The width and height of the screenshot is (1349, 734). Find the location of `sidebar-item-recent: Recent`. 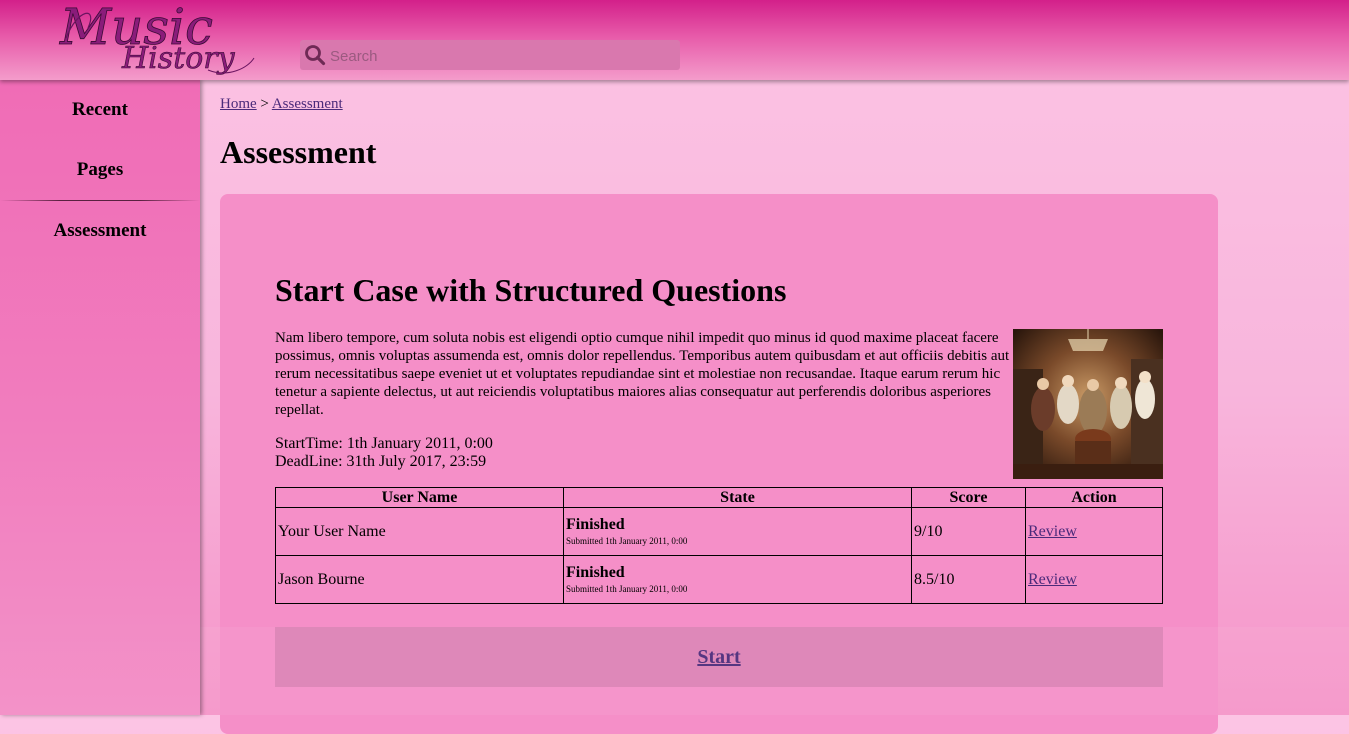

sidebar-item-recent: Recent is located at coordinates (100, 110).